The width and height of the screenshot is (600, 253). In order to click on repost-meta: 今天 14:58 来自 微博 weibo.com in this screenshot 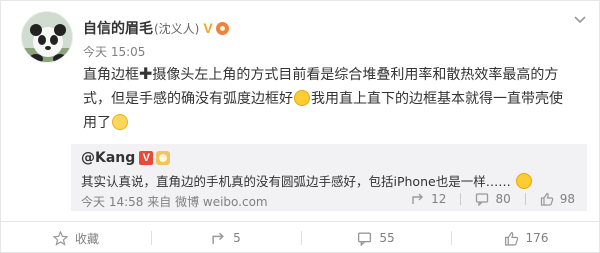, I will do `click(174, 201)`.